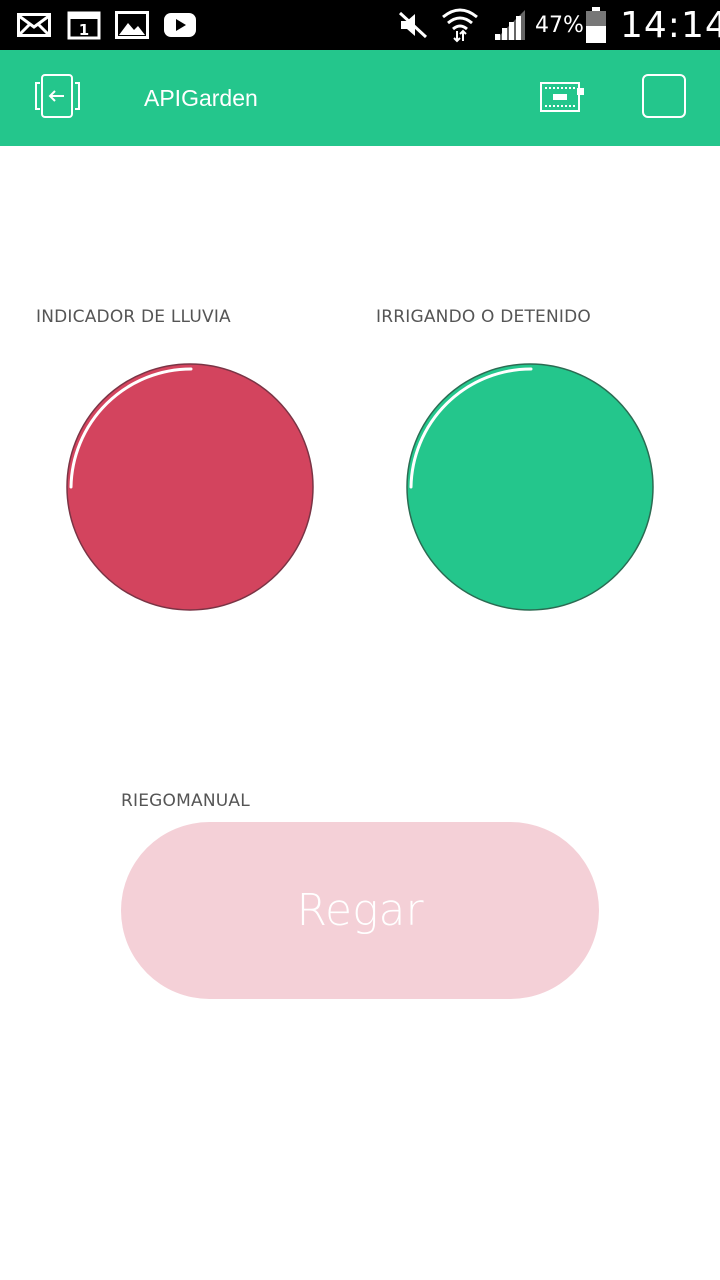 The width and height of the screenshot is (720, 1280). I want to click on device-button, so click(562, 98).